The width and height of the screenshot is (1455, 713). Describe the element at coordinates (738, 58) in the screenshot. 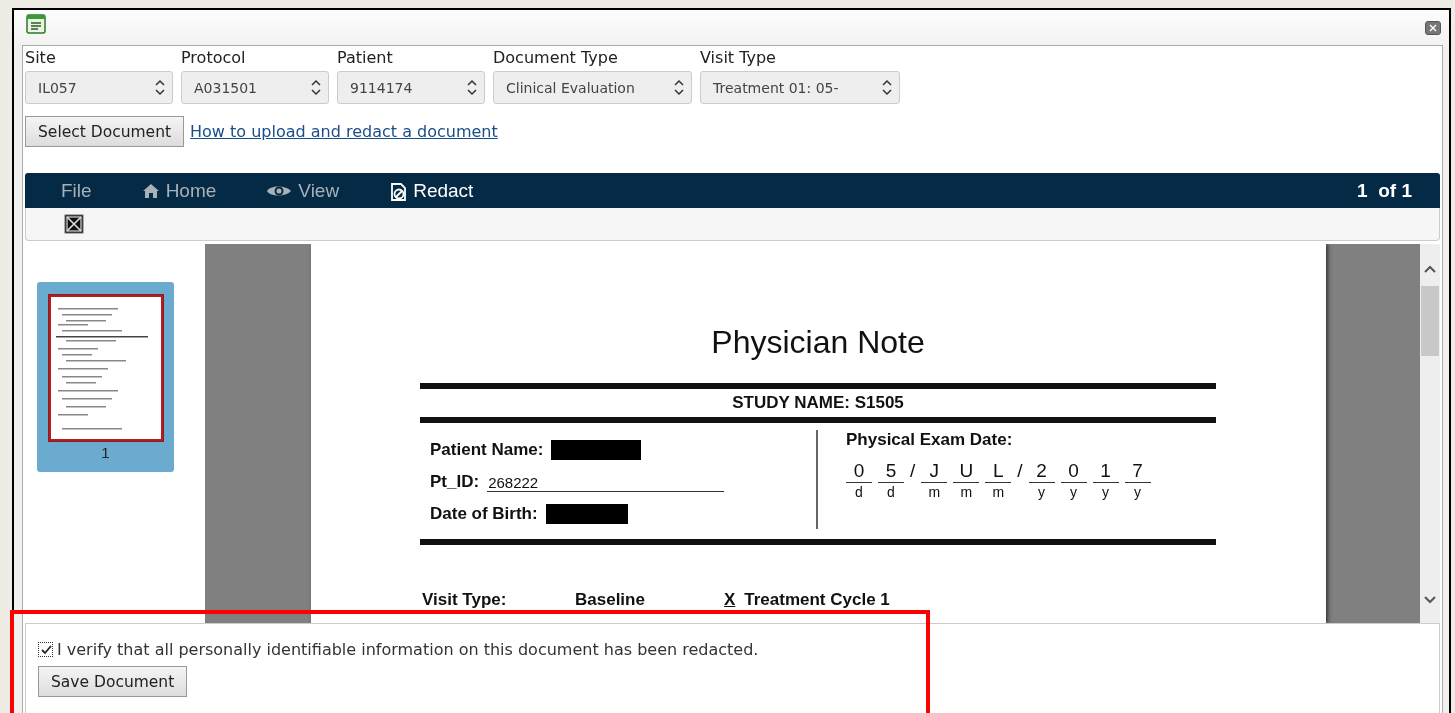

I see `field-label: Visit Type` at that location.